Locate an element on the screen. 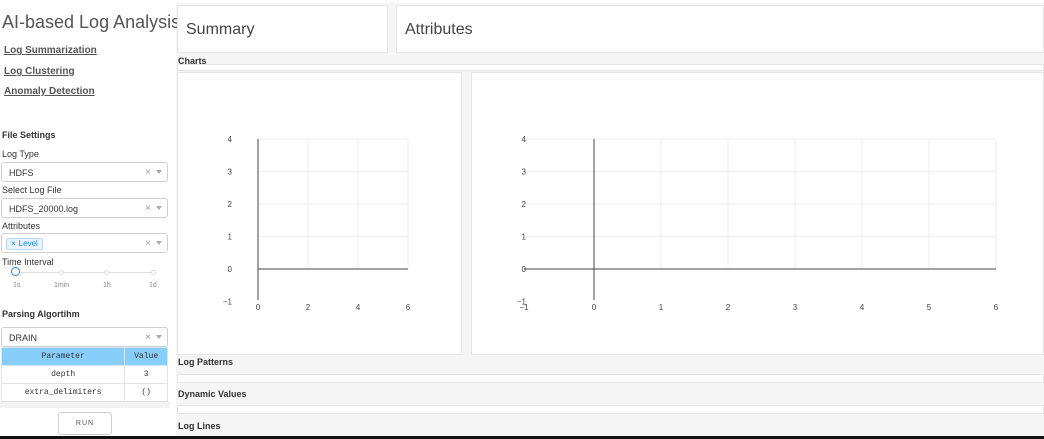 Image resolution: width=1044 pixels, height=439 pixels. attributes-label: Attributes is located at coordinates (21, 226).